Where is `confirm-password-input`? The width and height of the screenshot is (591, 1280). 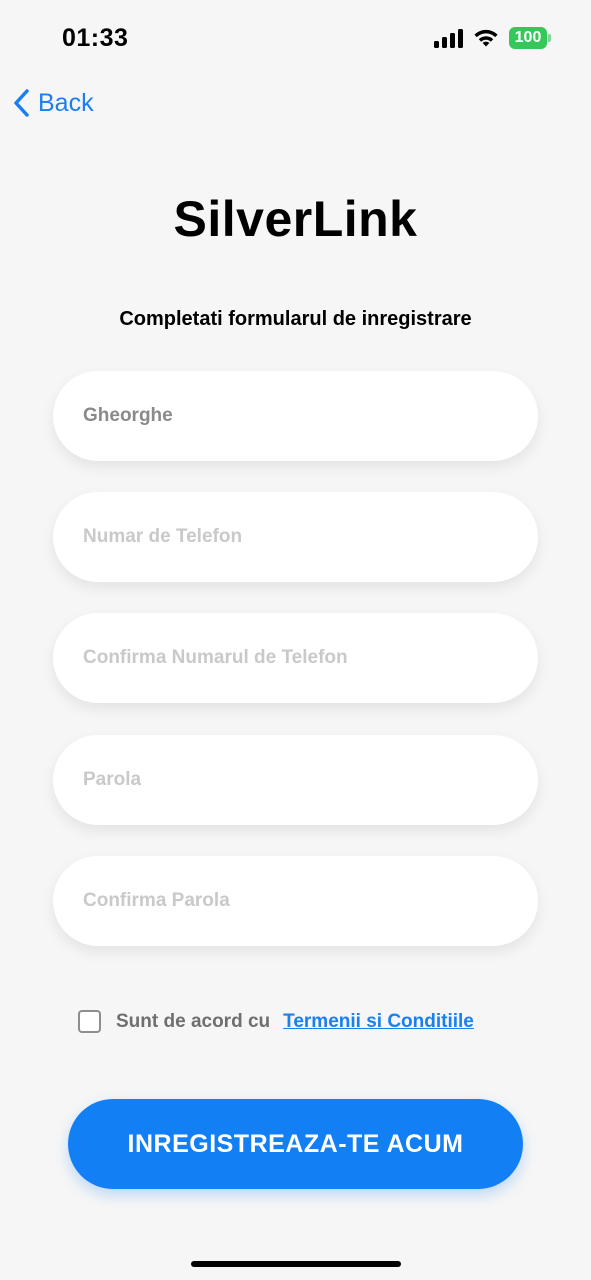
confirm-password-input is located at coordinates (310, 901).